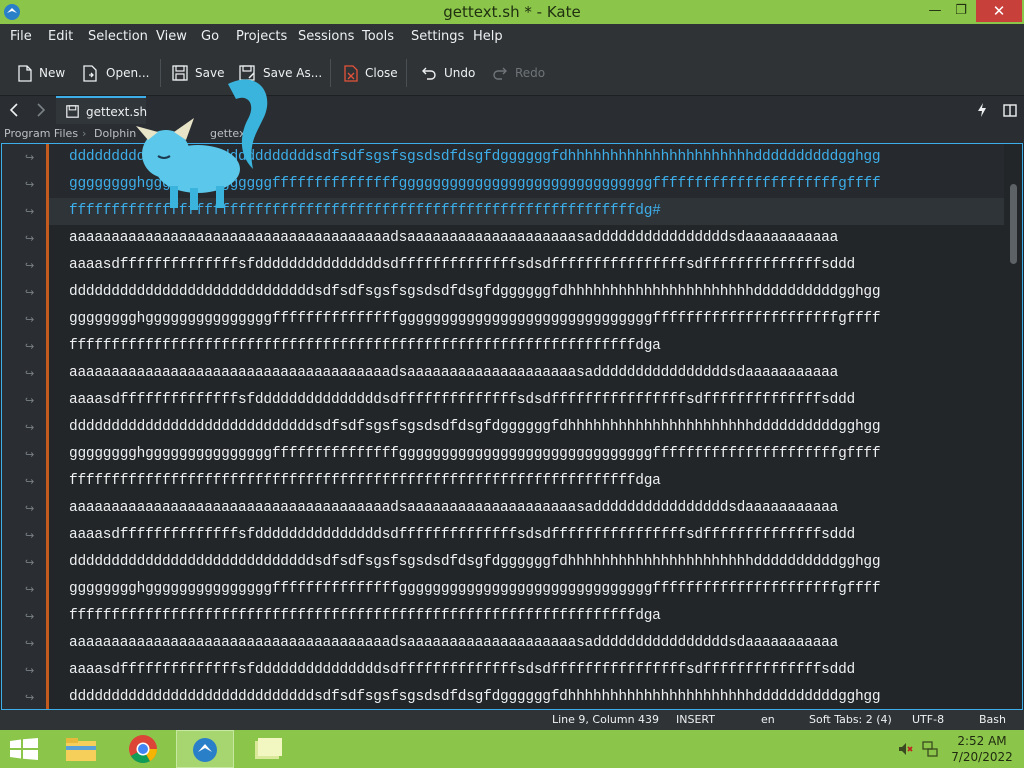 The image size is (1024, 768). Describe the element at coordinates (530, 73) in the screenshot. I see `redo-button-label: Redo` at that location.